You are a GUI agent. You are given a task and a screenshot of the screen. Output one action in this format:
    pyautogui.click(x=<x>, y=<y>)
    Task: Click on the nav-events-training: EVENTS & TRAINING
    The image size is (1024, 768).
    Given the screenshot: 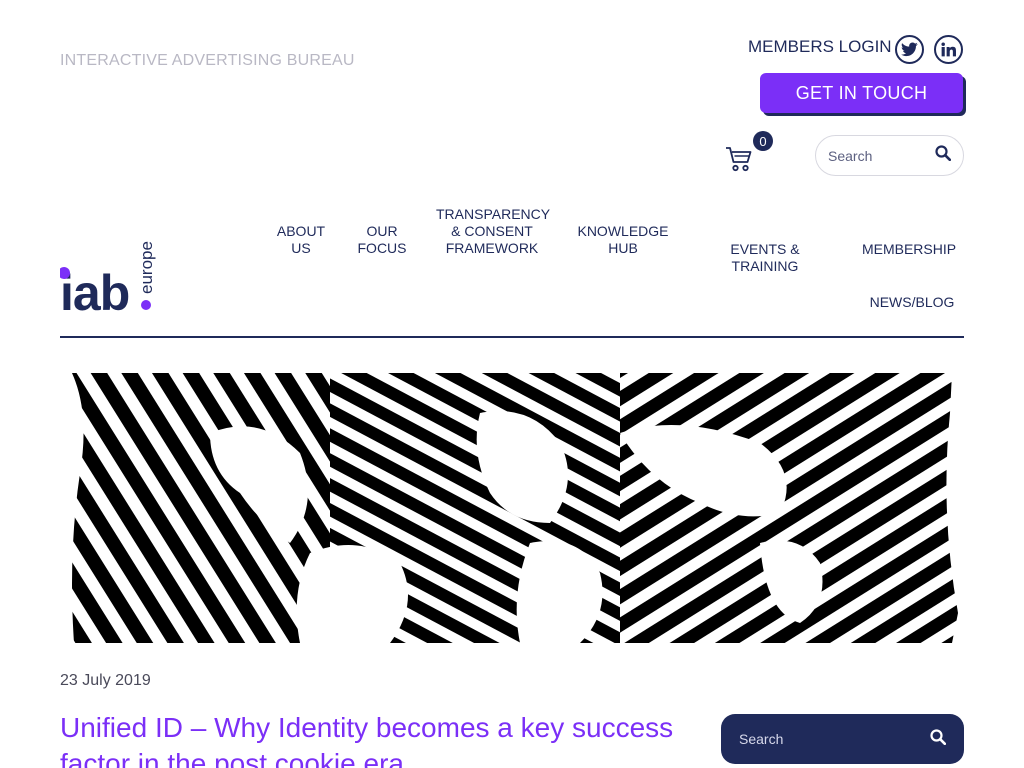 What is the action you would take?
    pyautogui.click(x=765, y=258)
    